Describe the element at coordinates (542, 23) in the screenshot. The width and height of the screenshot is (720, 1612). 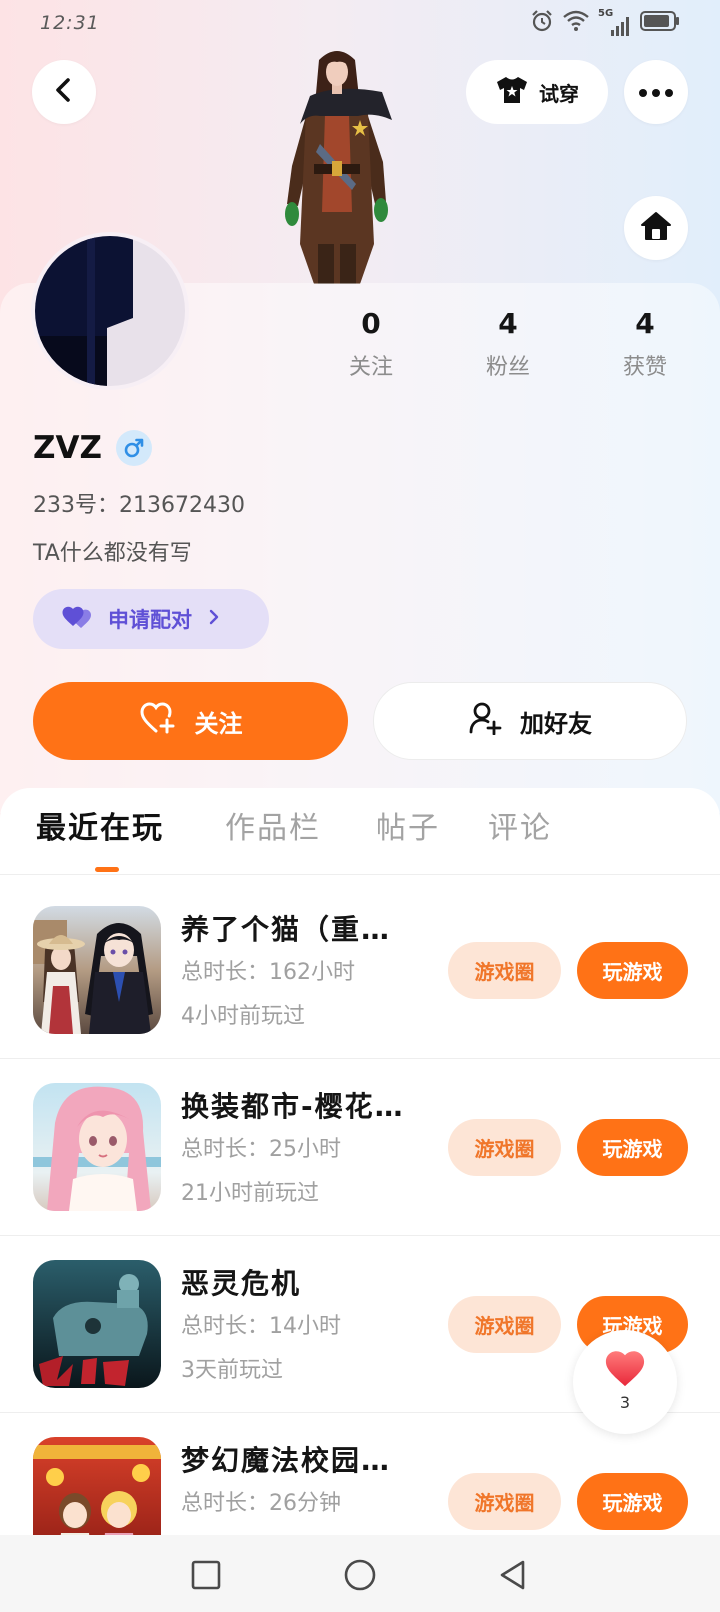
I see `alarm-icon` at that location.